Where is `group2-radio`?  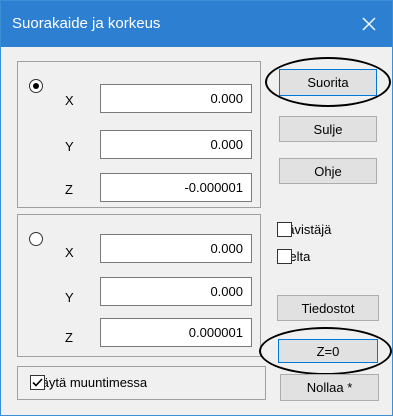 group2-radio is located at coordinates (36, 239).